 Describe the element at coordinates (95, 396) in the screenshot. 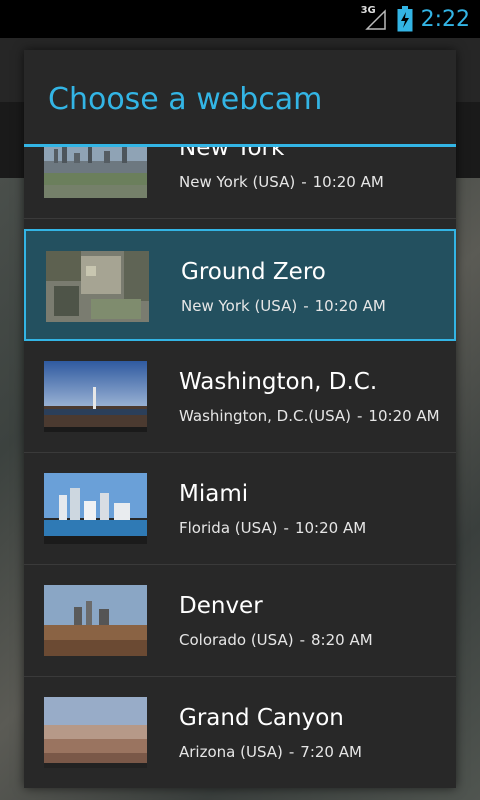

I see `webcam-thumbnail-washington-dc` at that location.